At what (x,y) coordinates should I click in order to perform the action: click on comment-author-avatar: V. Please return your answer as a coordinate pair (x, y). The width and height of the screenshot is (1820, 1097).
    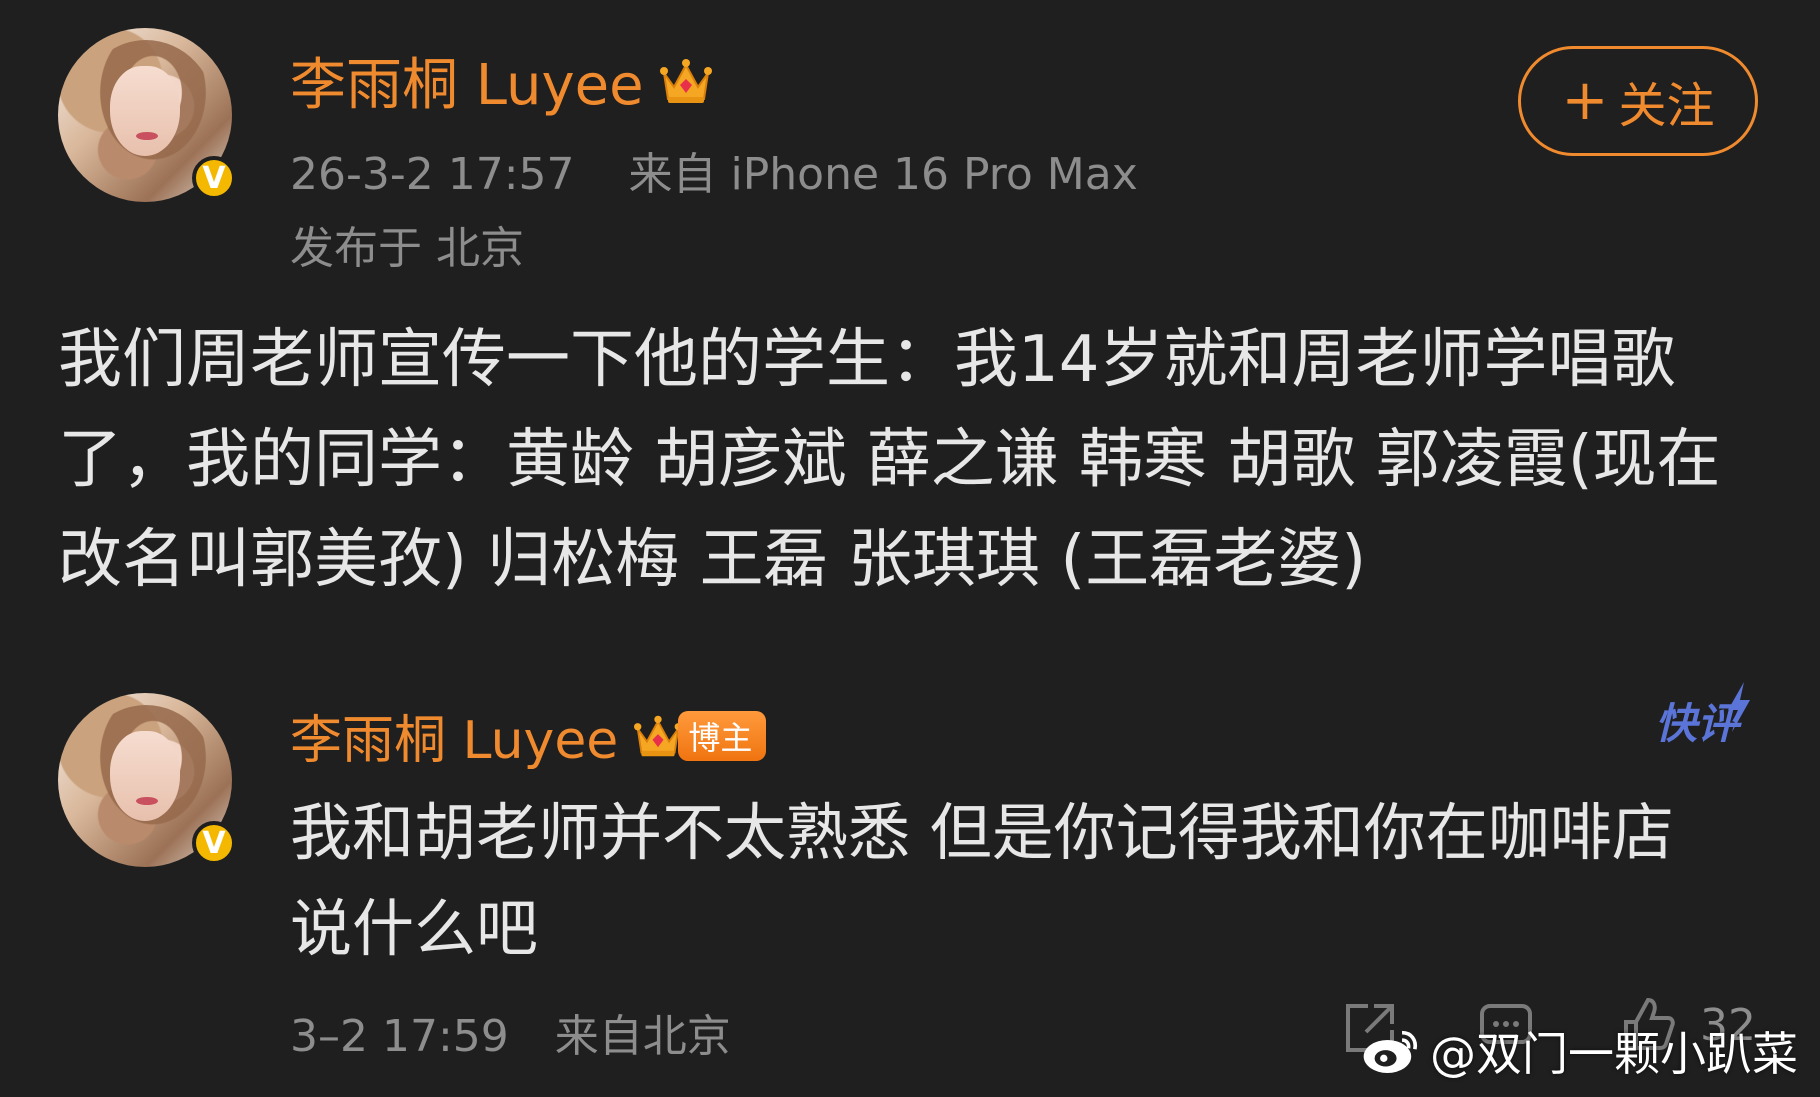
    Looking at the image, I should click on (147, 780).